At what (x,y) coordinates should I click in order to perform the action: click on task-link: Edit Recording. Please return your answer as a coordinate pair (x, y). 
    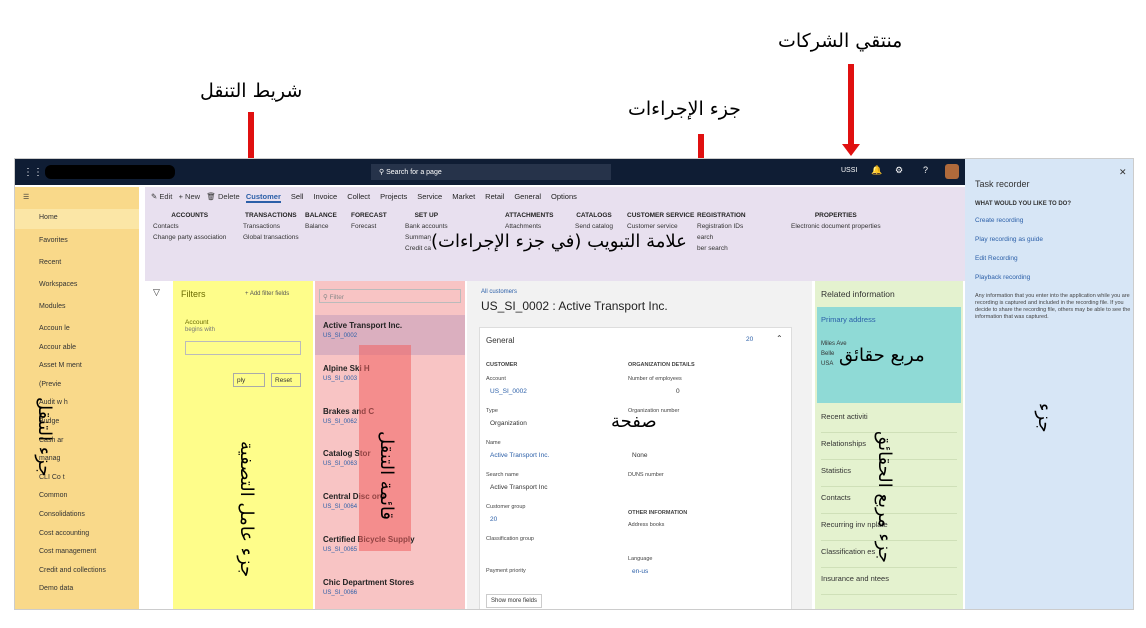
    Looking at the image, I should click on (996, 258).